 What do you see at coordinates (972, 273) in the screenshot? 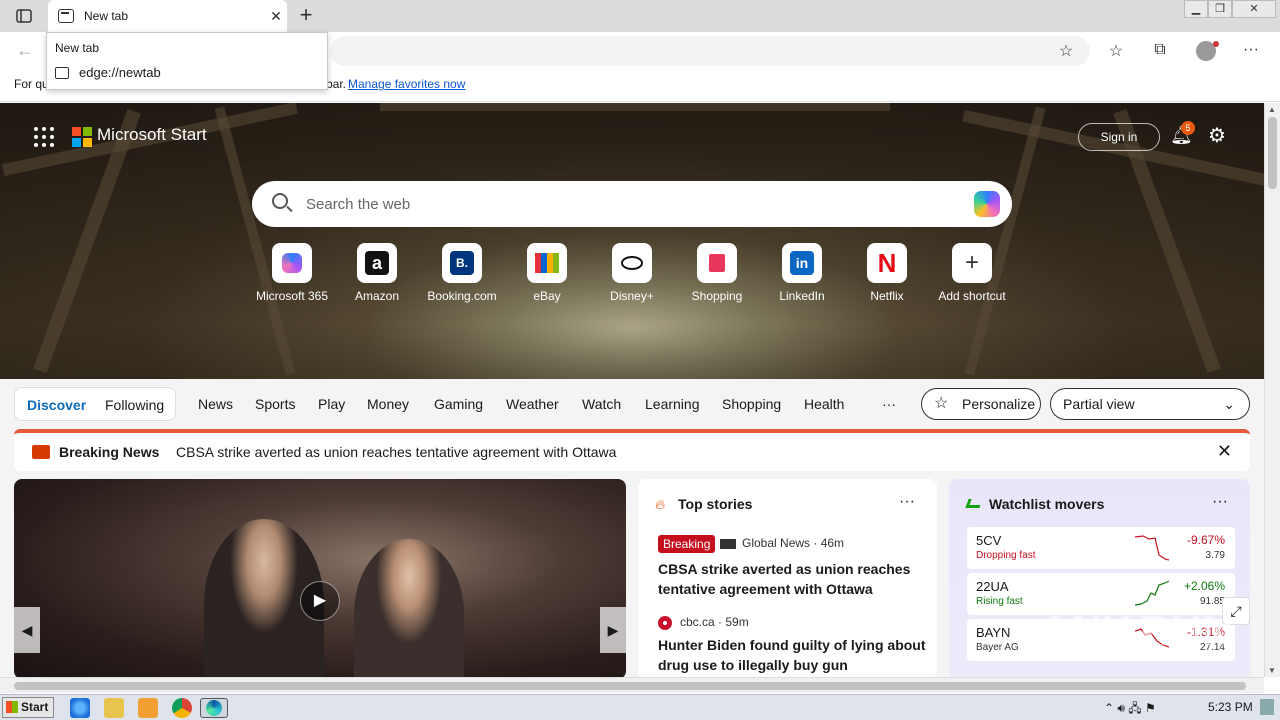
I see `tile-add-shortcut: + Add shortcut` at bounding box center [972, 273].